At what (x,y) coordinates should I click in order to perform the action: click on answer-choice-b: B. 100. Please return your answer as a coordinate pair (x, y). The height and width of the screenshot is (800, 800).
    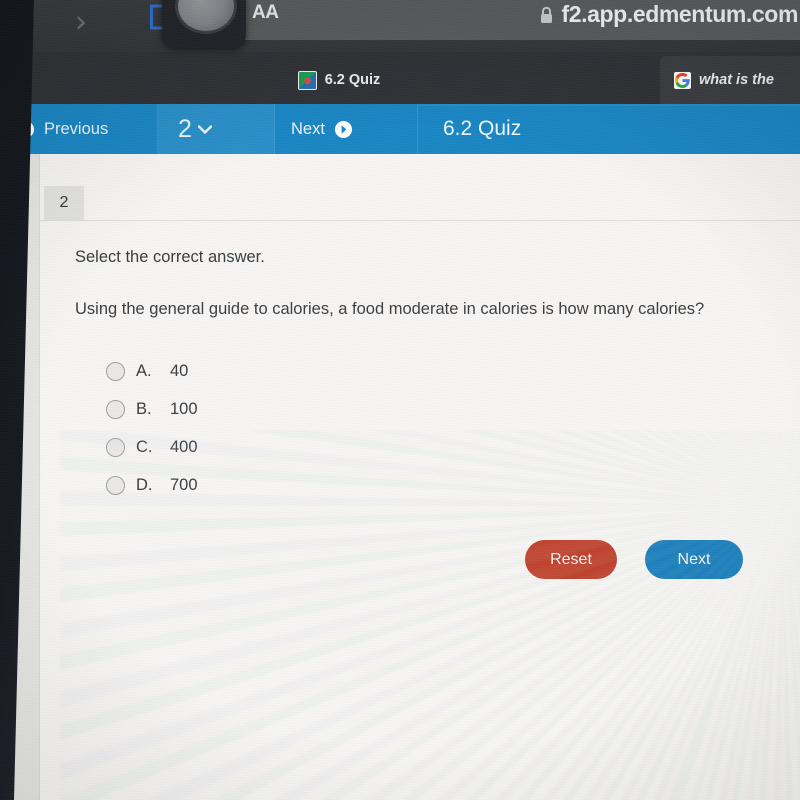
    Looking at the image, I should click on (316, 409).